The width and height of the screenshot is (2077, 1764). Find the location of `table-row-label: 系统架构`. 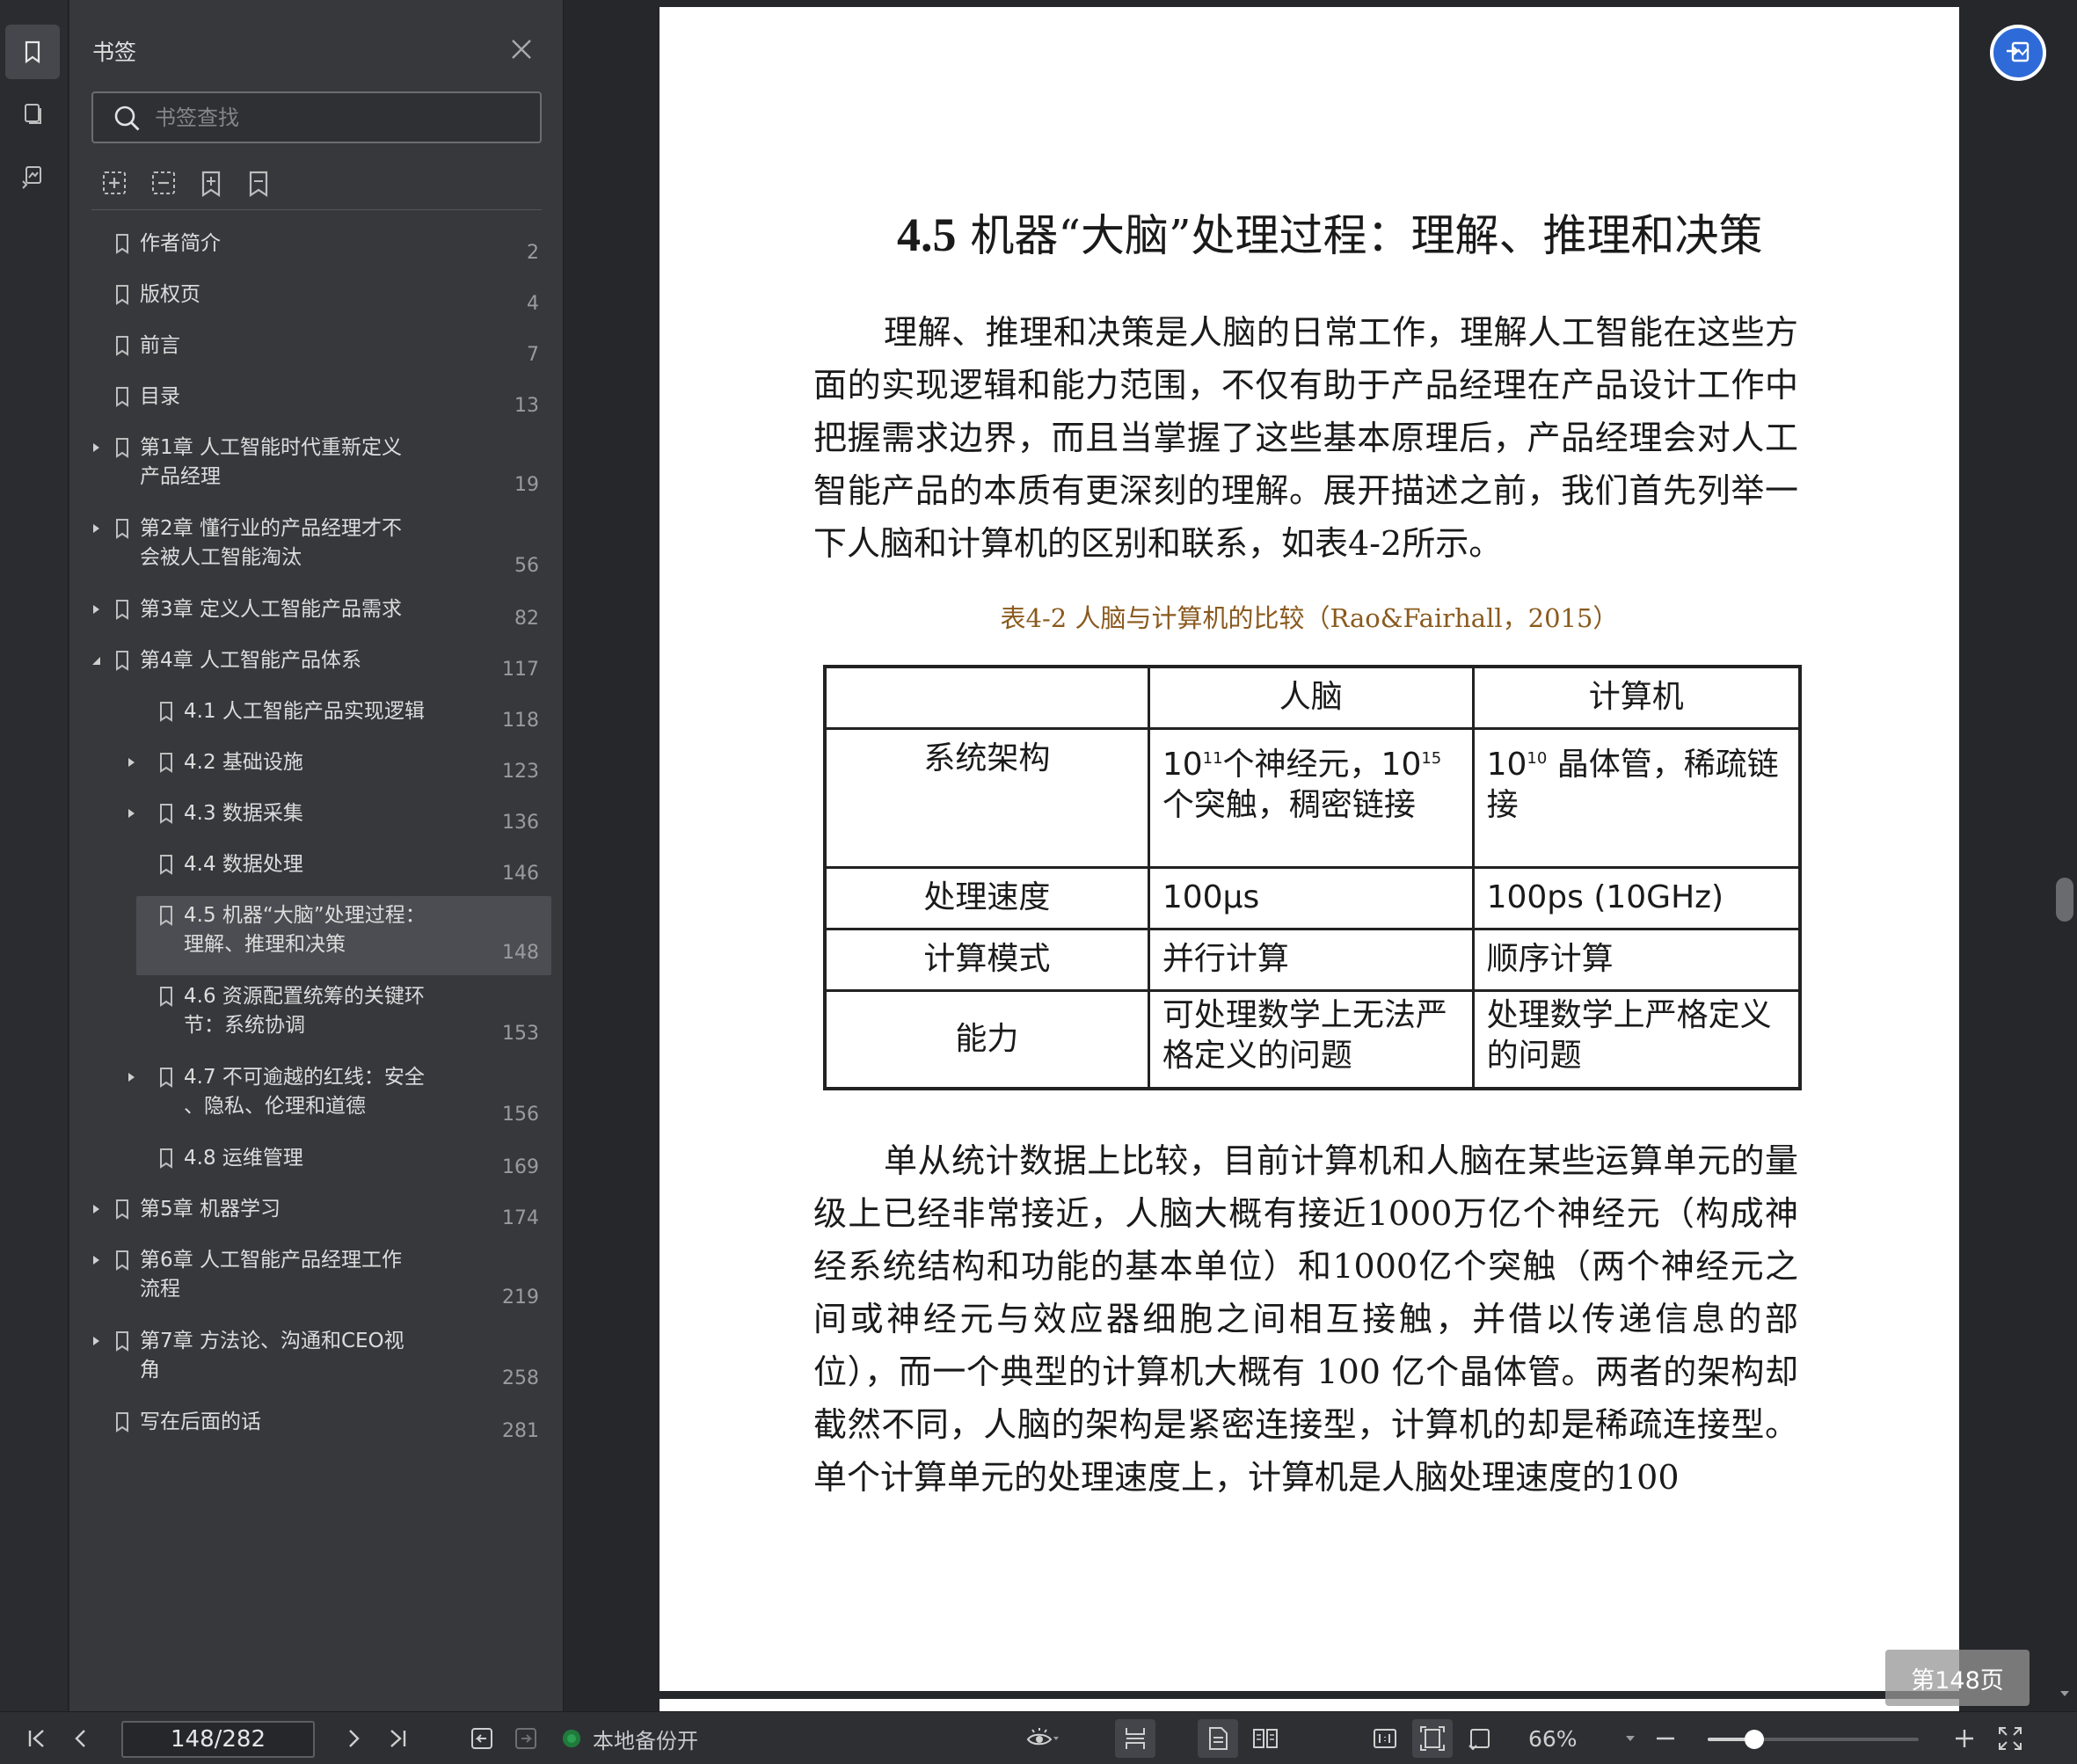

table-row-label: 系统架构 is located at coordinates (986, 797).